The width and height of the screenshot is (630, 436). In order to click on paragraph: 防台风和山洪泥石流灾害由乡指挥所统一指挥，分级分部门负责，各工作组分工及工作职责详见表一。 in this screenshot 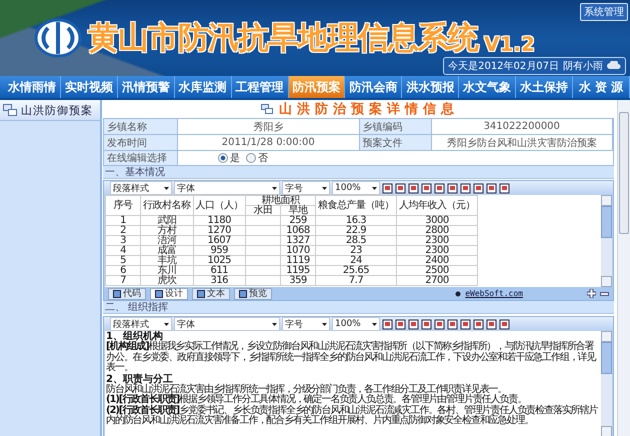, I will do `click(306, 389)`.